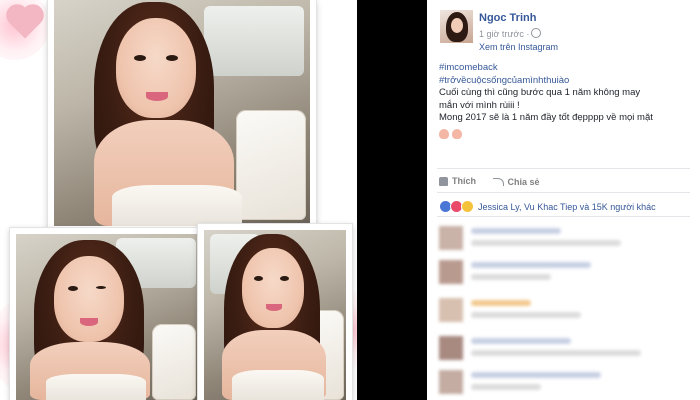 The width and height of the screenshot is (700, 400). Describe the element at coordinates (443, 181) in the screenshot. I see `thumbs-up-icon` at that location.